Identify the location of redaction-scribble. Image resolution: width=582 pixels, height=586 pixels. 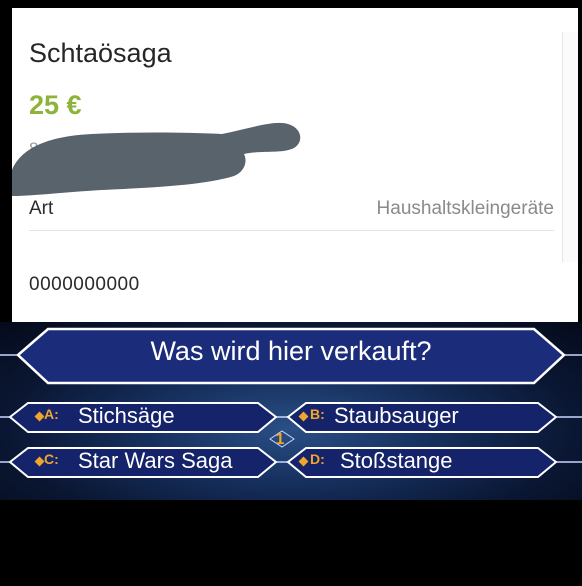
(156, 159).